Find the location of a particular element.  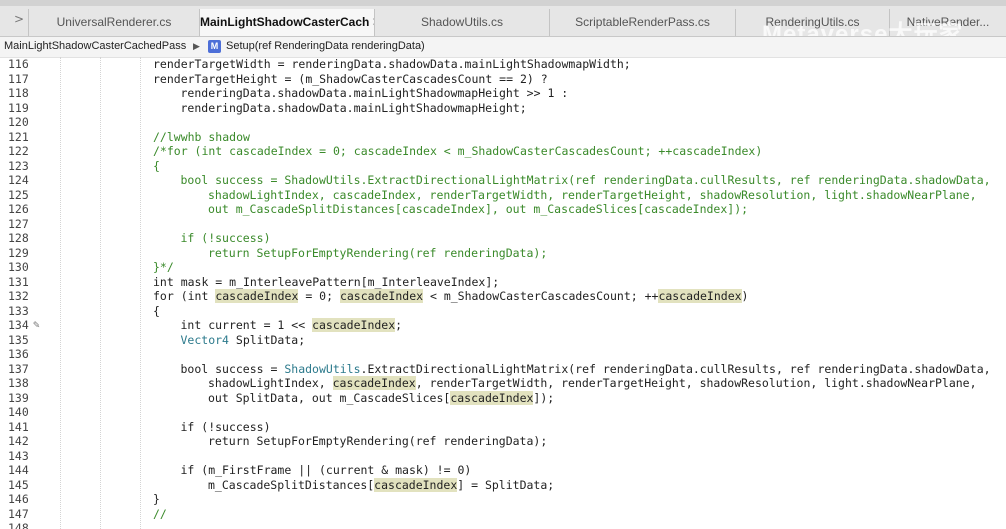

line-number: 148 is located at coordinates (18, 525).